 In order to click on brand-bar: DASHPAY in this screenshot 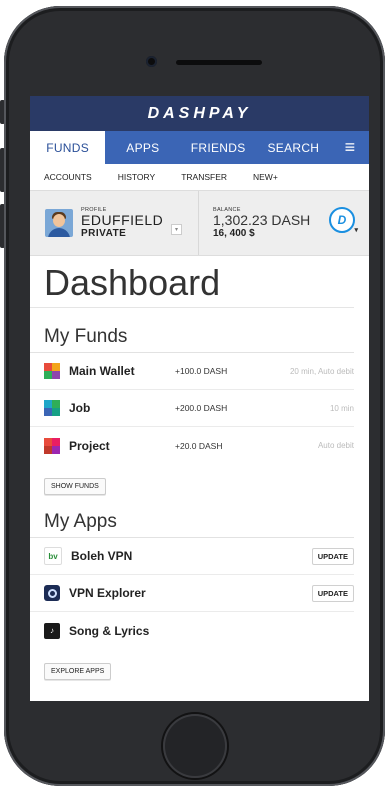, I will do `click(199, 113)`.